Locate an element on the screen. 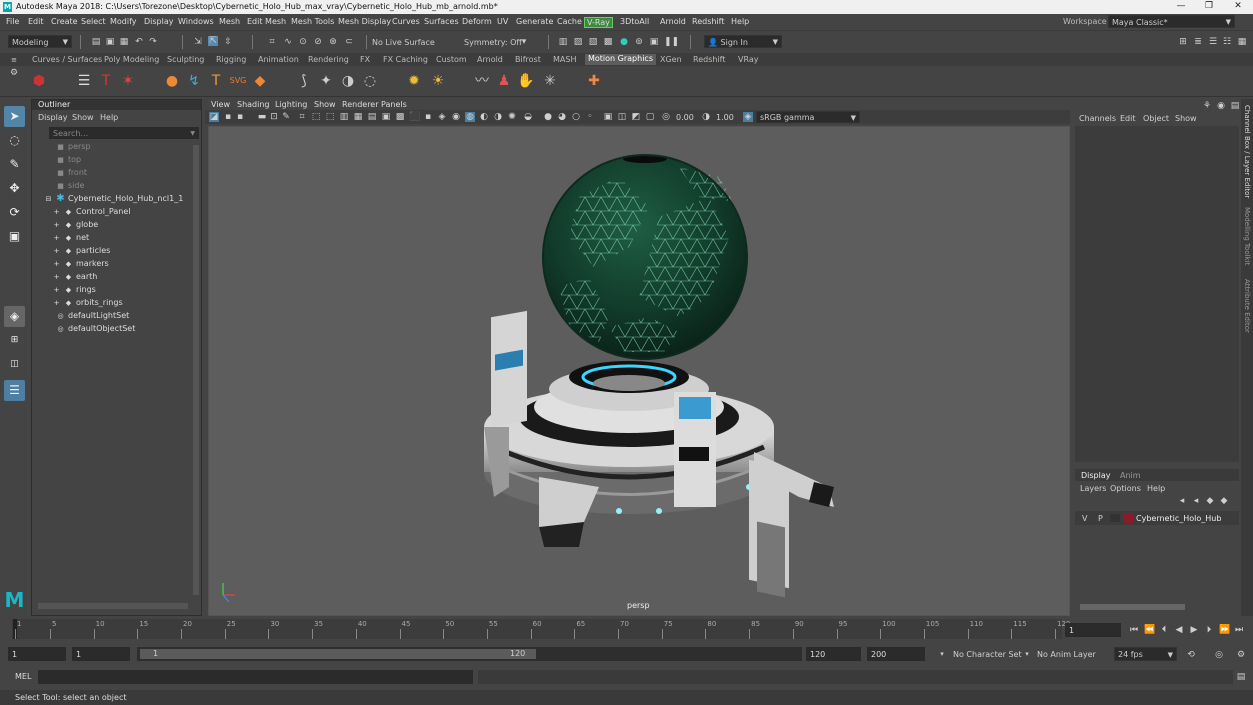 The height and width of the screenshot is (705, 1253). menu-mesh: Mesh is located at coordinates (229, 21).